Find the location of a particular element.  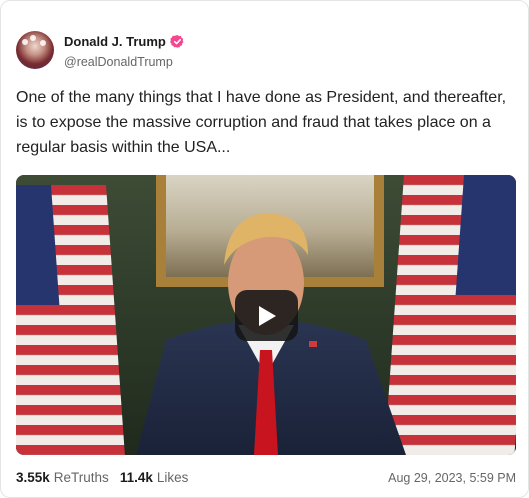

post-stats: 3.55k ReTruths 11.4k Likes is located at coordinates (102, 477).